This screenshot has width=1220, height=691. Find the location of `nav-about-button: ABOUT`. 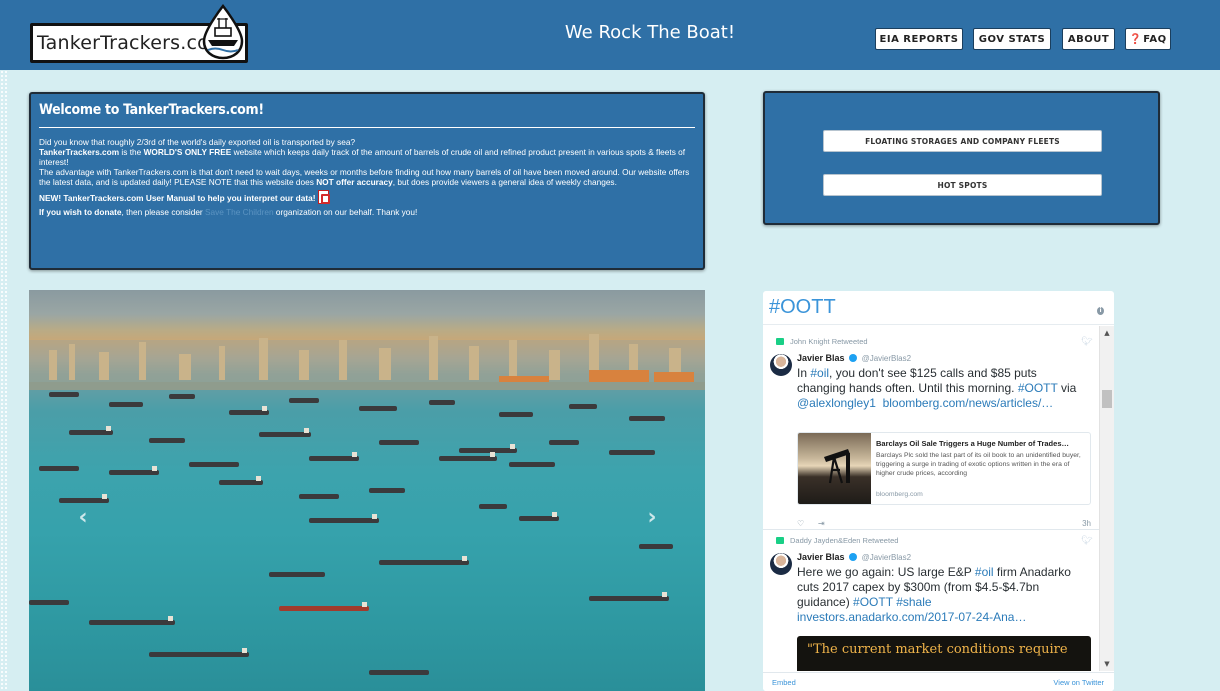

nav-about-button: ABOUT is located at coordinates (1088, 39).